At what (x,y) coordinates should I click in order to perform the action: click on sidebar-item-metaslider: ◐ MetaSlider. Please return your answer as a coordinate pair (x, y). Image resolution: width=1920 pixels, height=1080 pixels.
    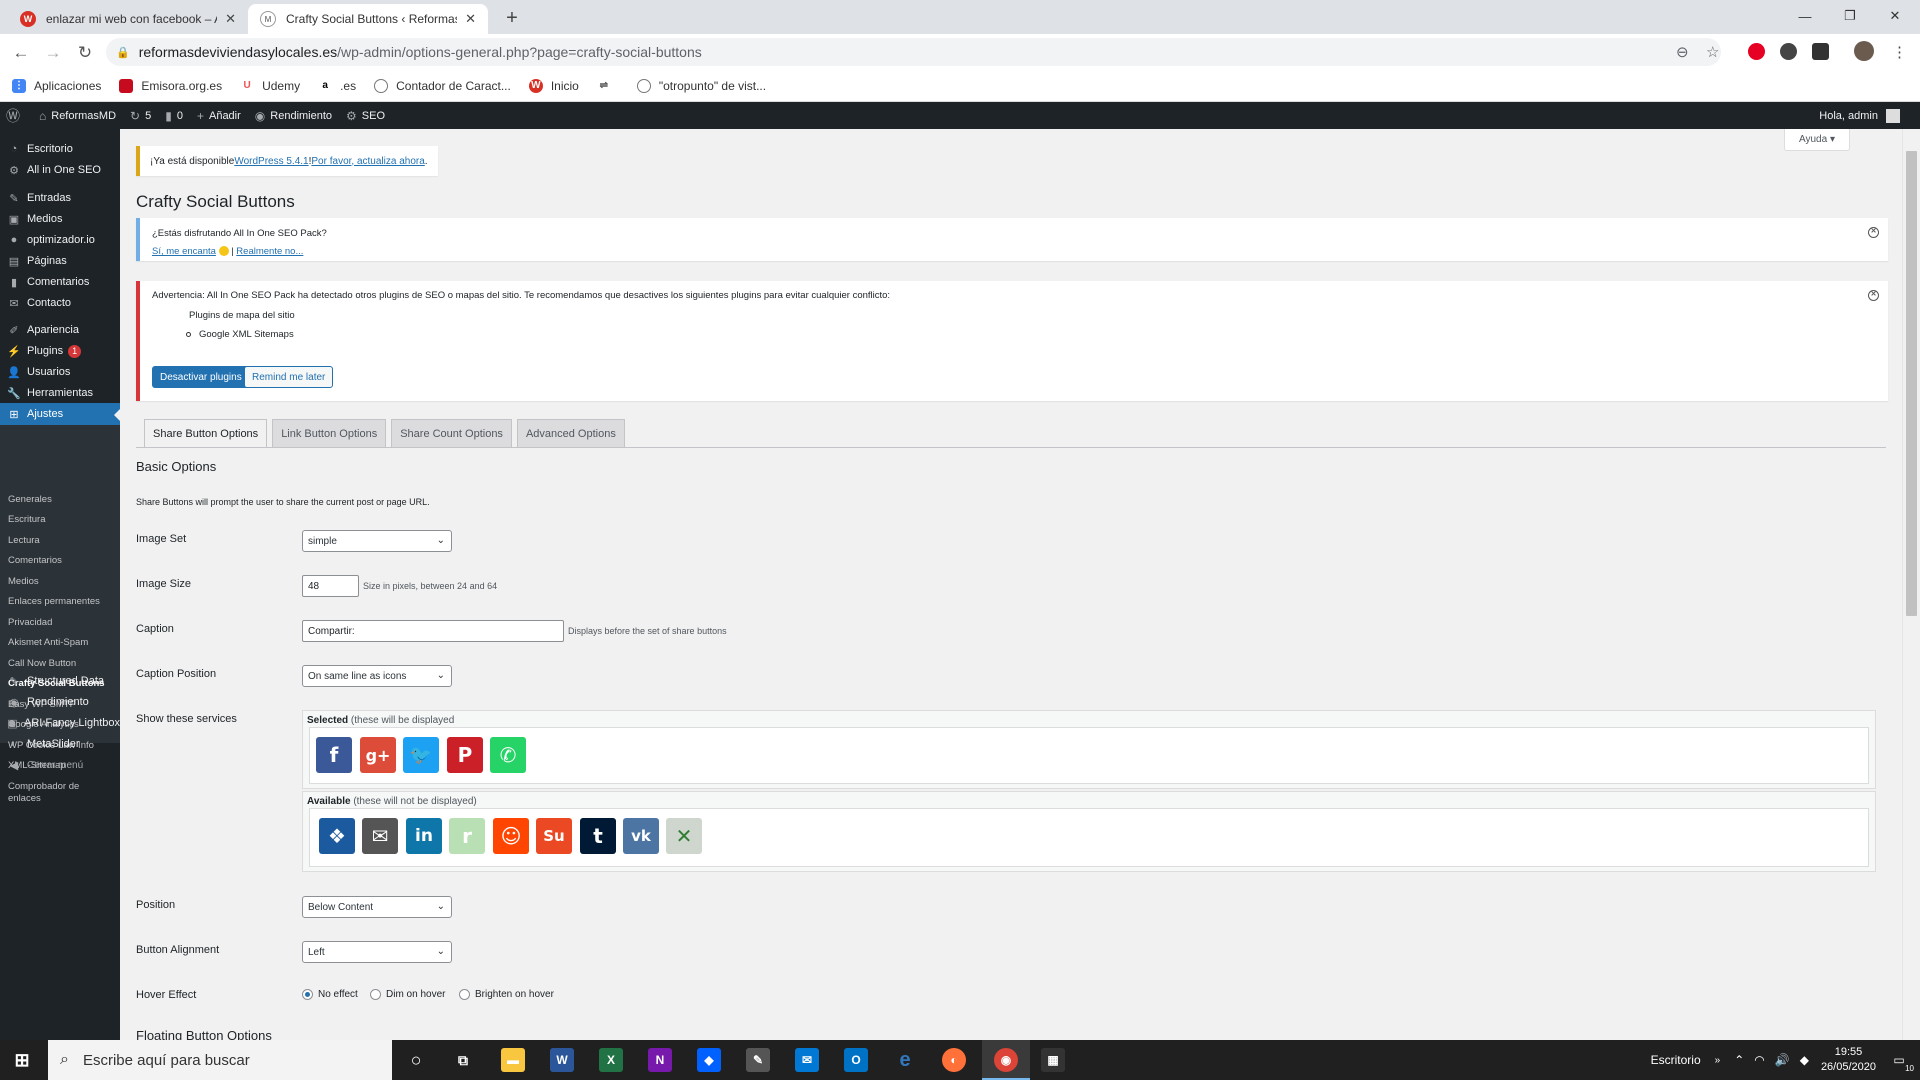
    Looking at the image, I should click on (60, 744).